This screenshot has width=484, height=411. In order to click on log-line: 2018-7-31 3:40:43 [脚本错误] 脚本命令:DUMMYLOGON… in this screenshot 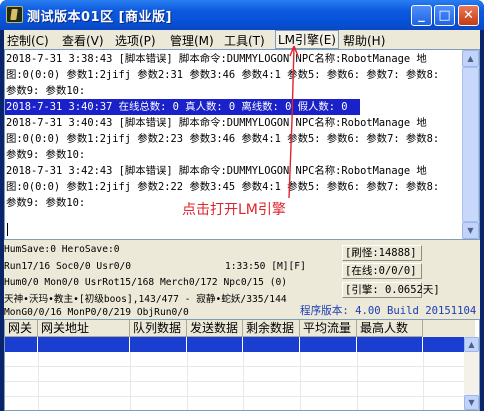, I will do `click(216, 123)`.